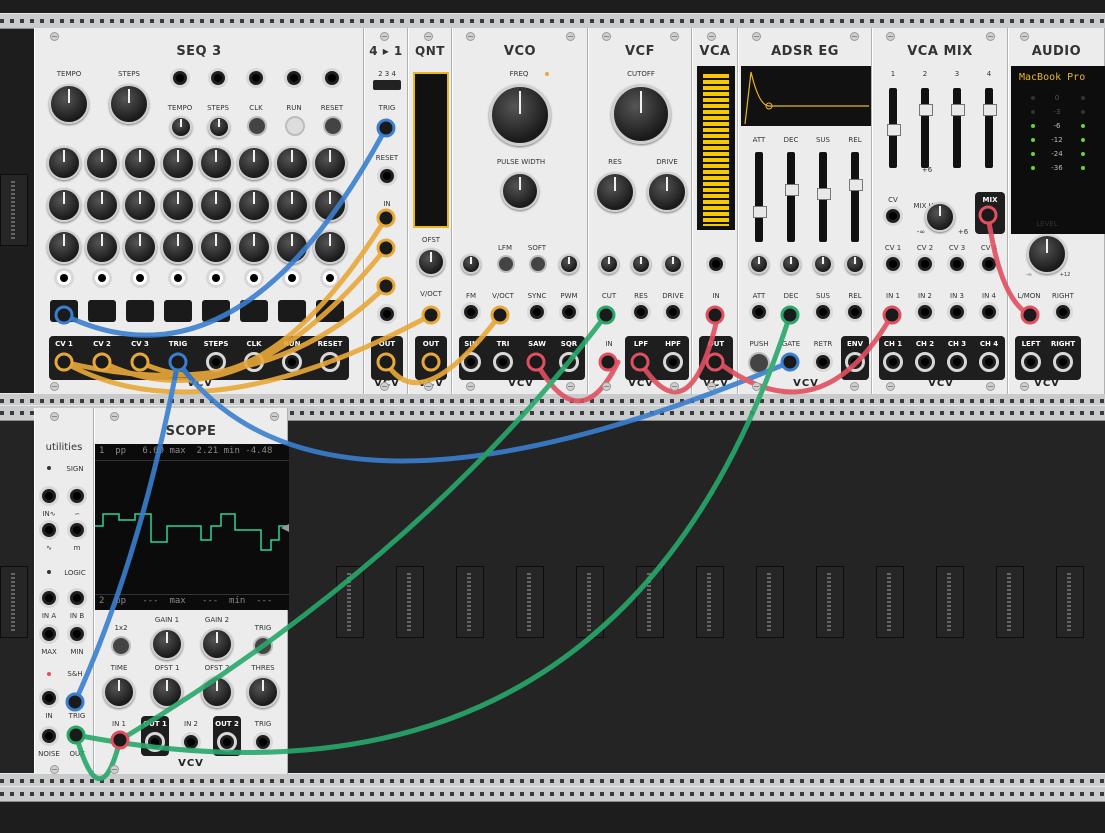 The width and height of the screenshot is (1105, 833). I want to click on rel-in-jack, so click(855, 312).